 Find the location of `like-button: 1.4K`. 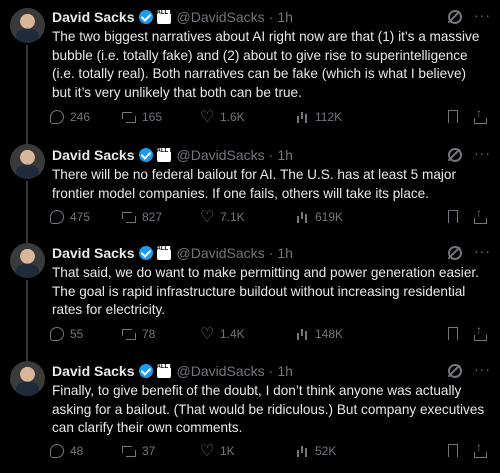

like-button: 1.4K is located at coordinates (222, 334).